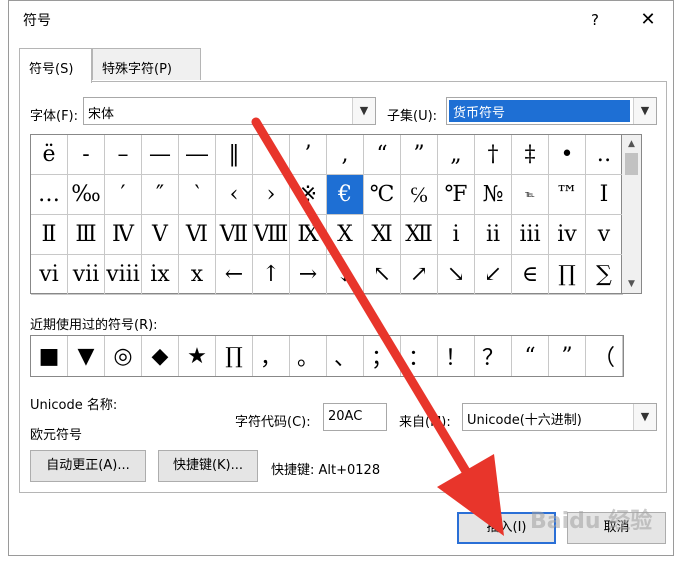  What do you see at coordinates (160, 275) in the screenshot?
I see `symbol-cell: ⅸ` at bounding box center [160, 275].